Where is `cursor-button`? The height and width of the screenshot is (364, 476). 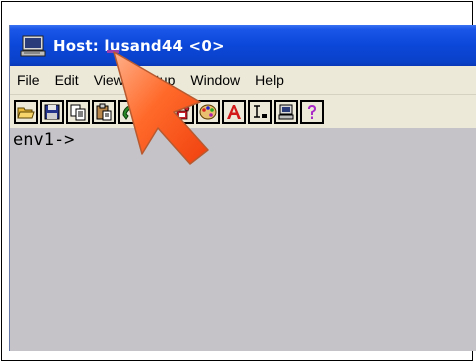 cursor-button is located at coordinates (260, 111).